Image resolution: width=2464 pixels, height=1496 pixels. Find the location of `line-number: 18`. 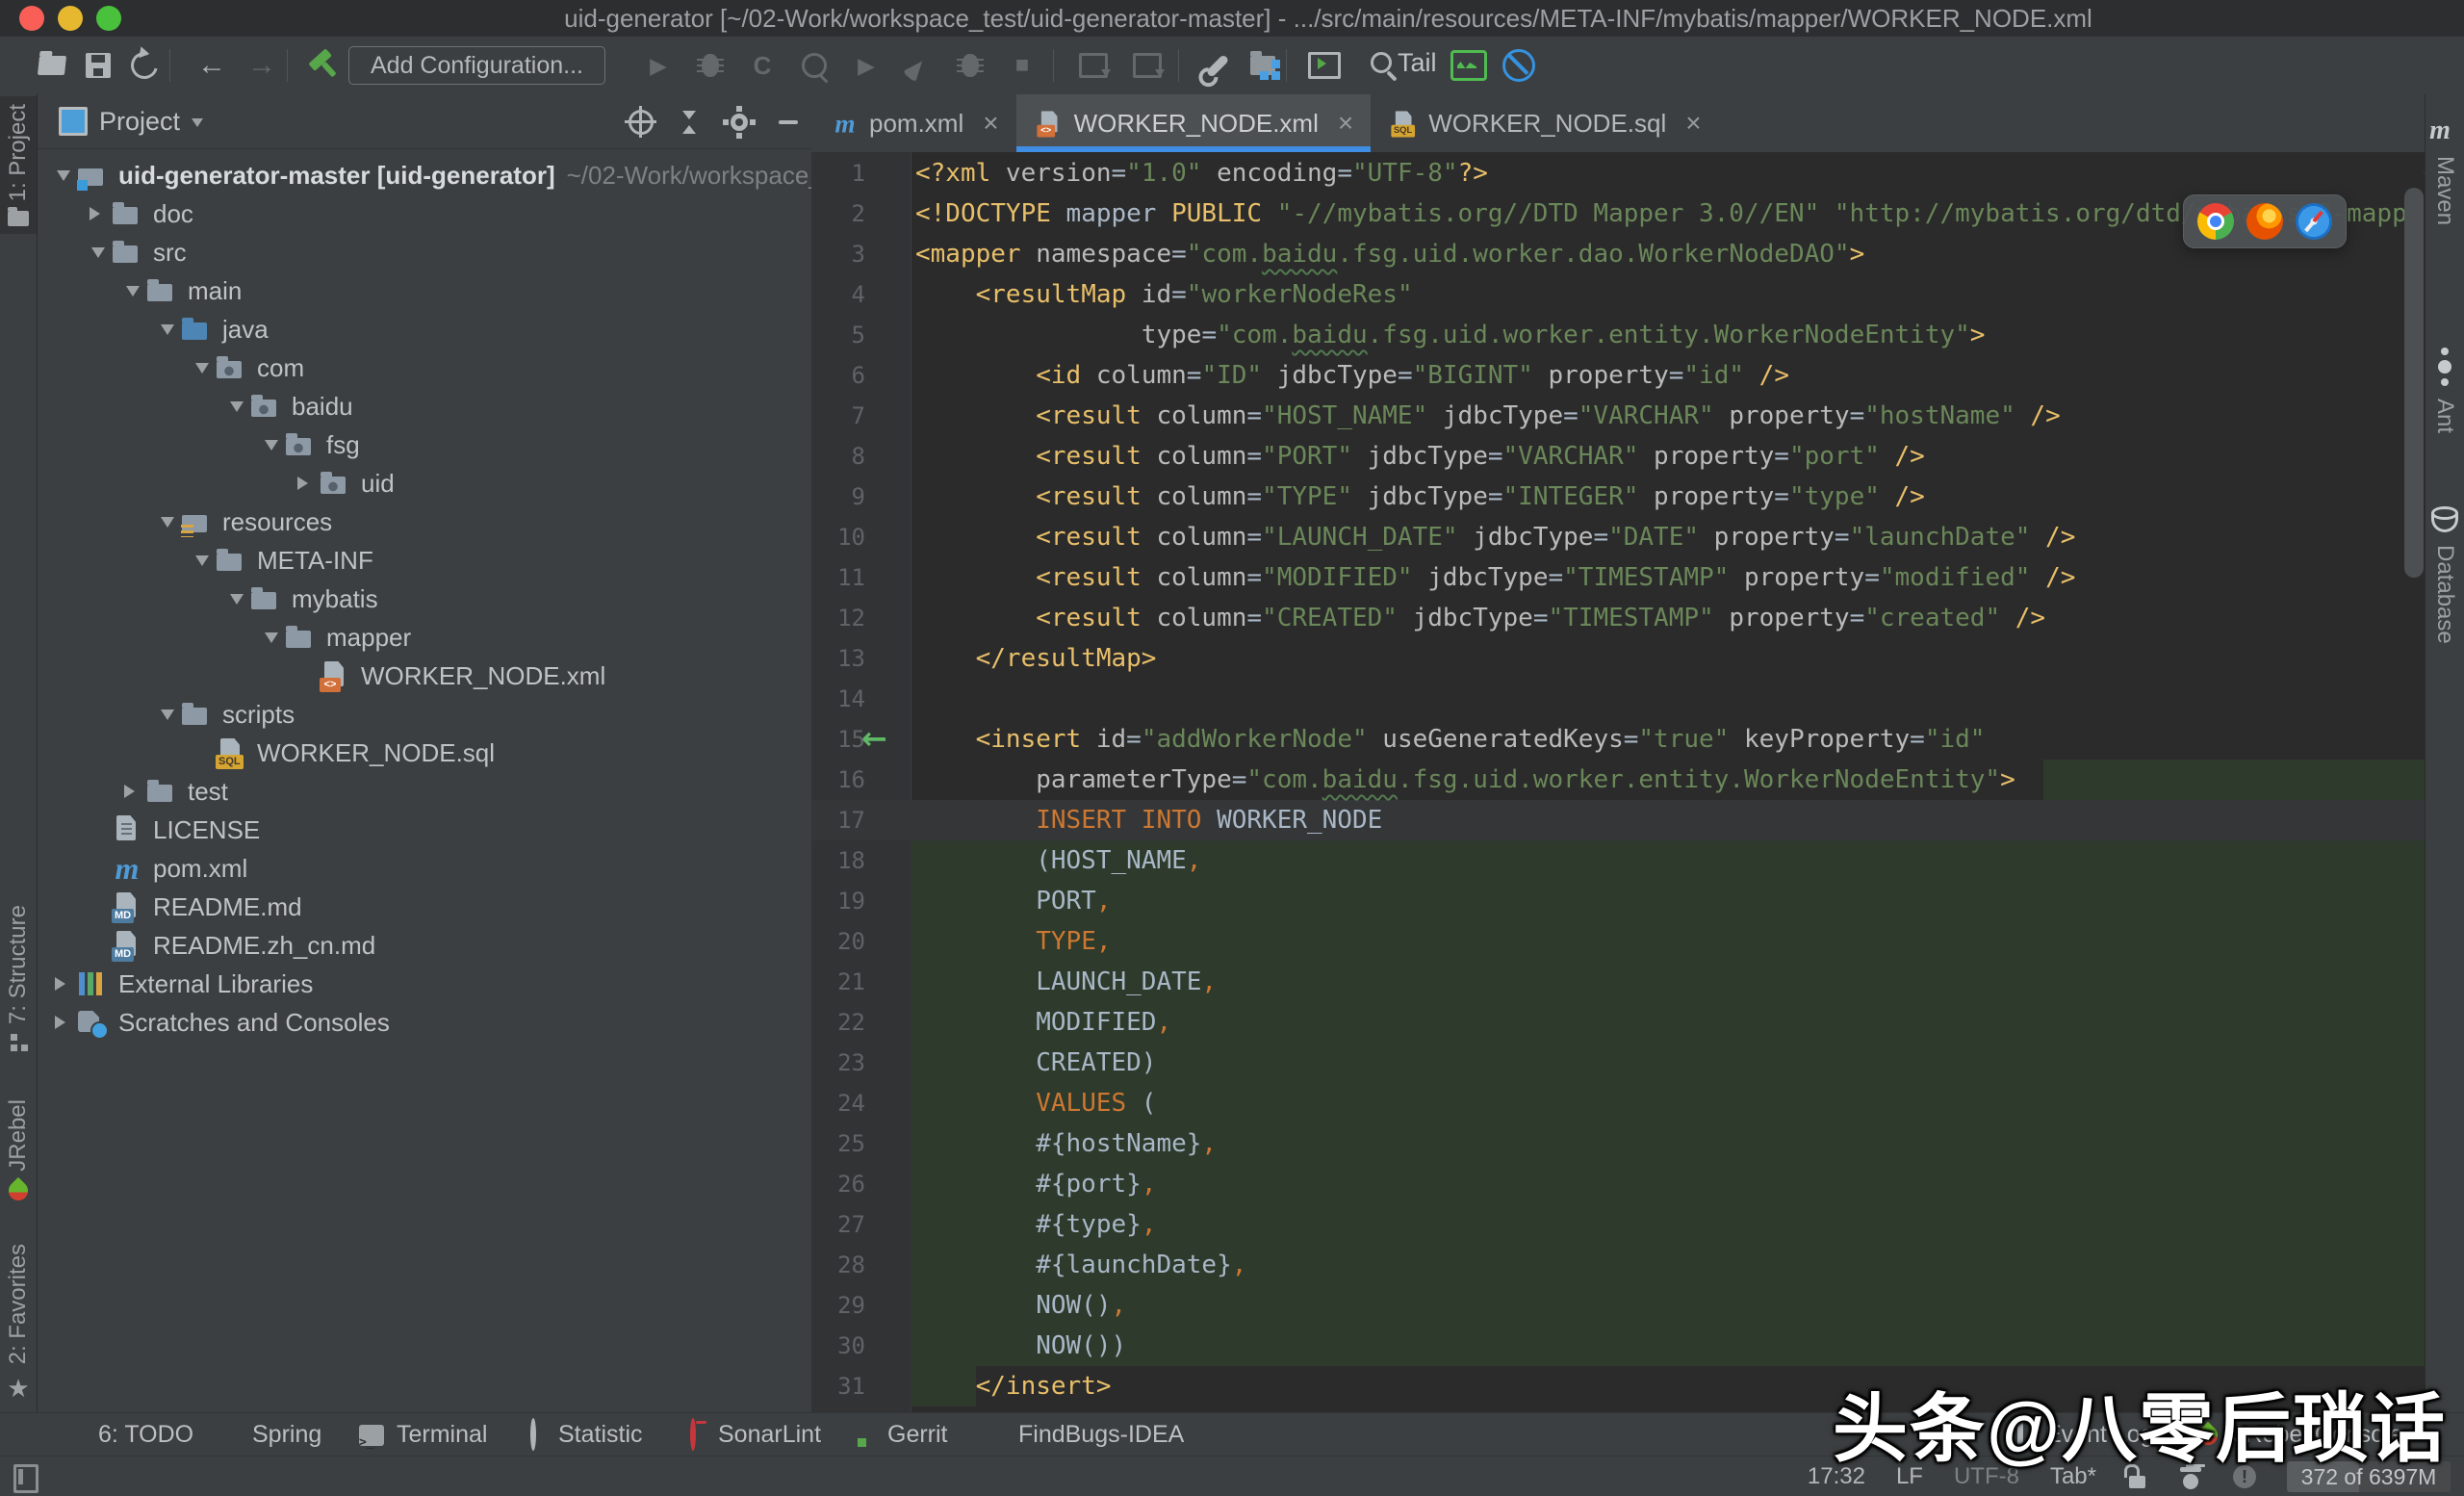

line-number: 18 is located at coordinates (838, 860).